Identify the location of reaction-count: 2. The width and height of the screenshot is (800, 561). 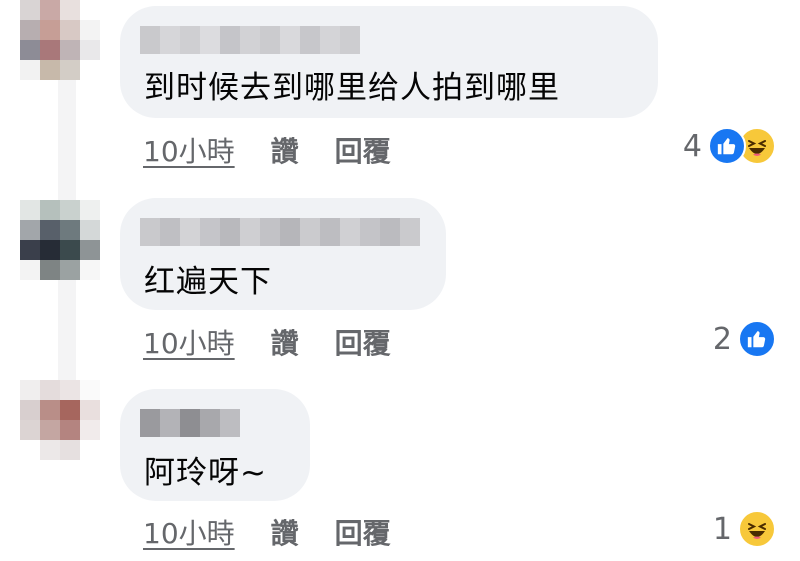
(722, 339).